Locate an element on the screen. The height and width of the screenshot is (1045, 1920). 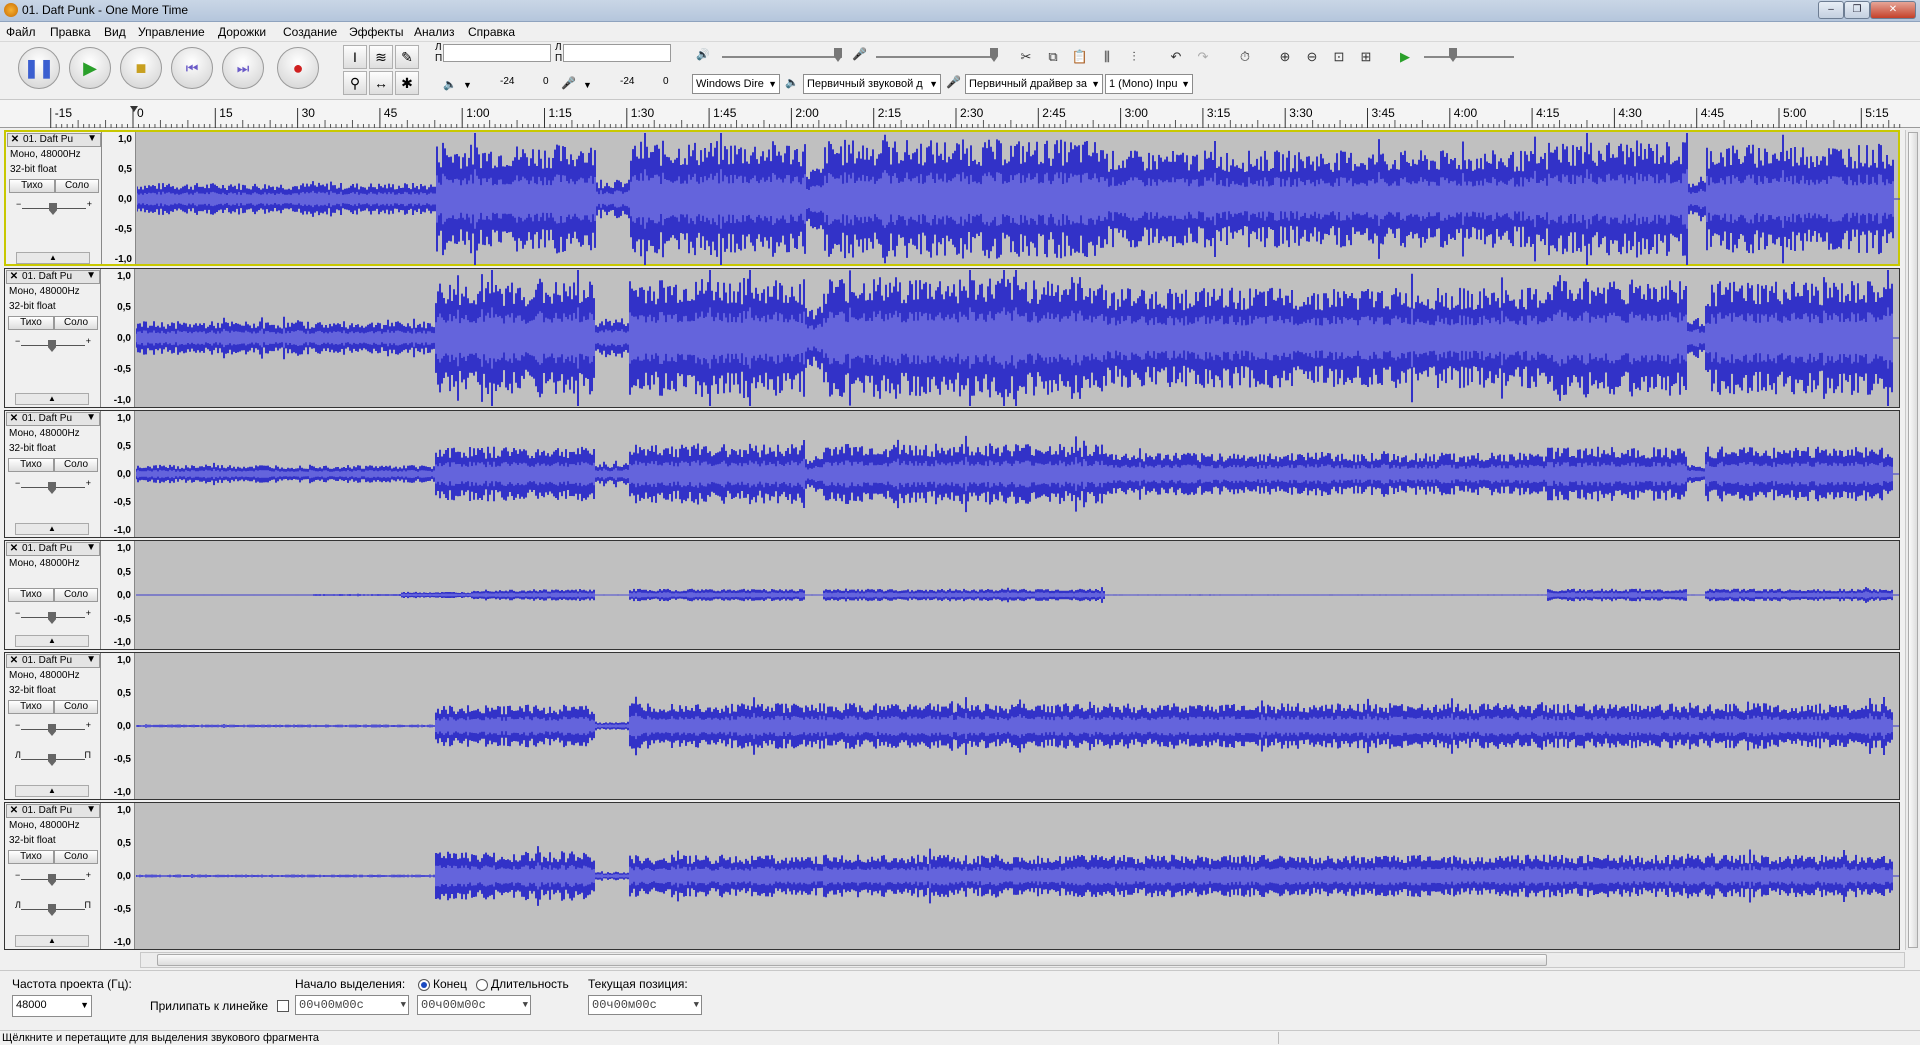
volume-slider-thumb is located at coordinates (838, 55).